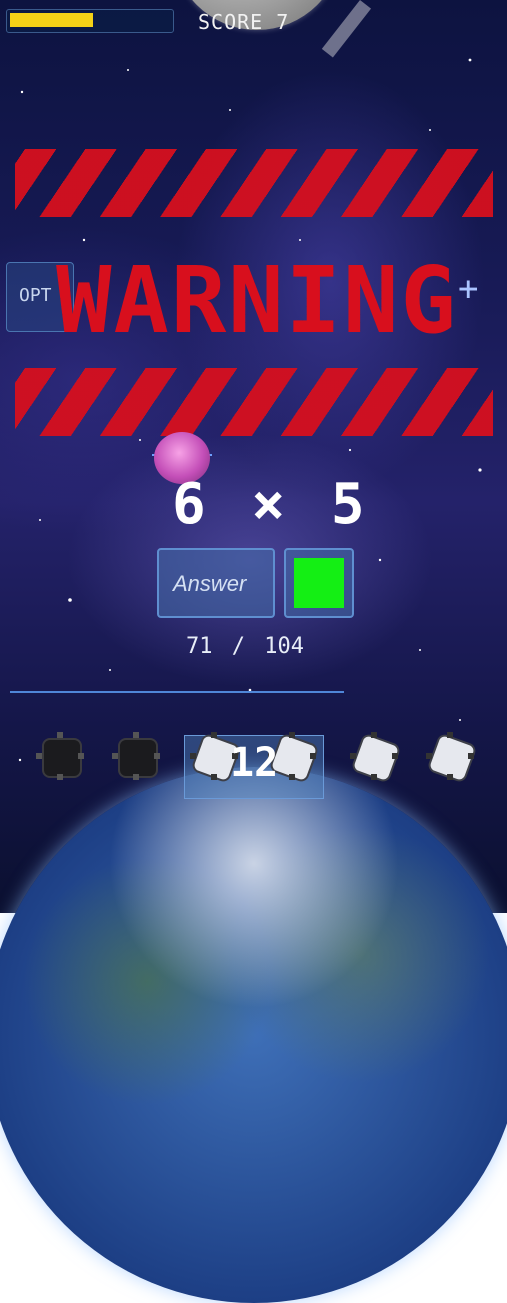 The width and height of the screenshot is (507, 1303). What do you see at coordinates (468, 289) in the screenshot?
I see `plus-icon: +` at bounding box center [468, 289].